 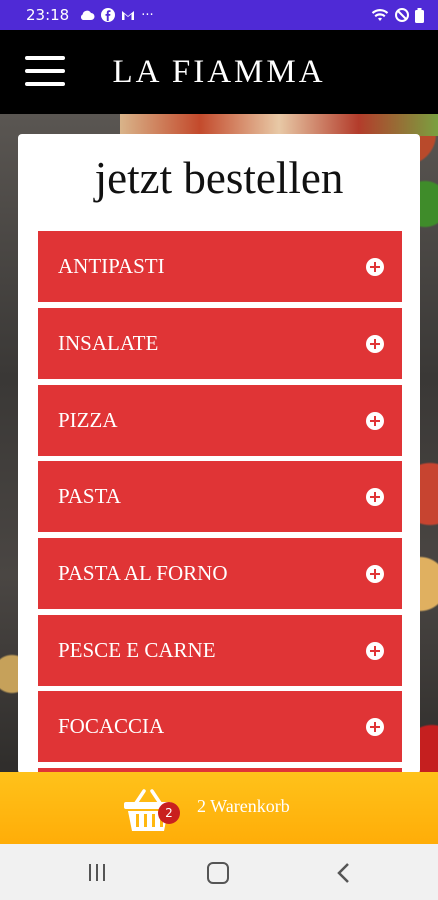 What do you see at coordinates (108, 15) in the screenshot?
I see `facebook-icon` at bounding box center [108, 15].